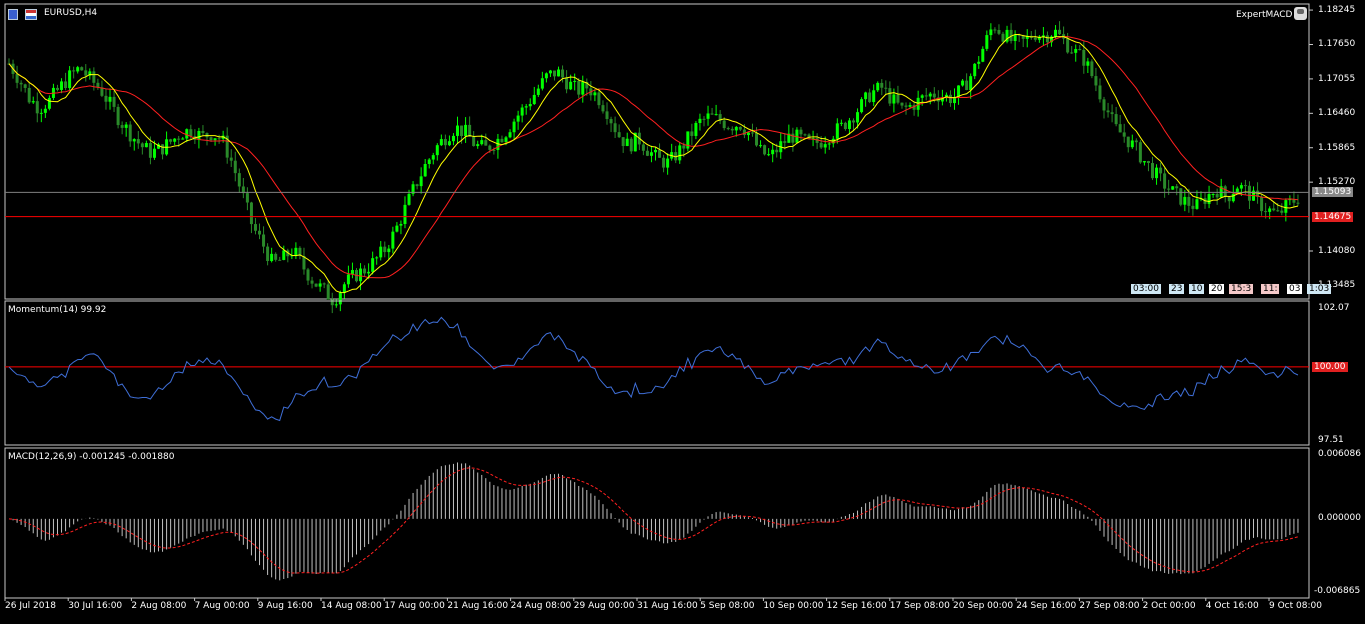 This screenshot has height=624, width=1365. What do you see at coordinates (478, 606) in the screenshot?
I see `time-axis-label: 21 Aug 16:00` at bounding box center [478, 606].